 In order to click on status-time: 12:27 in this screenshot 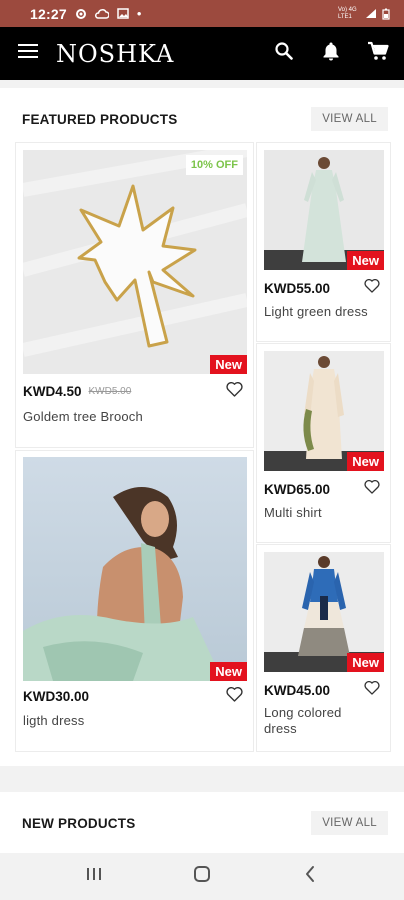, I will do `click(48, 13)`.